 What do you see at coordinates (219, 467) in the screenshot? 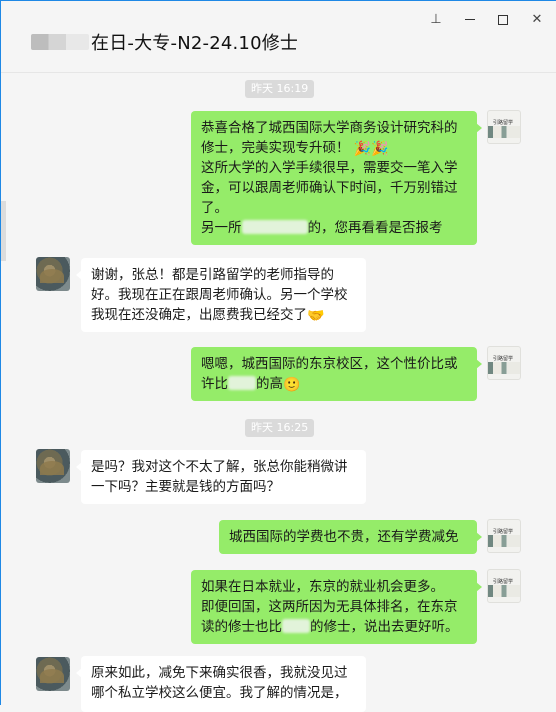
I see `message-line: 是吗？我对这个不太了解，张总你能稍微讲` at bounding box center [219, 467].